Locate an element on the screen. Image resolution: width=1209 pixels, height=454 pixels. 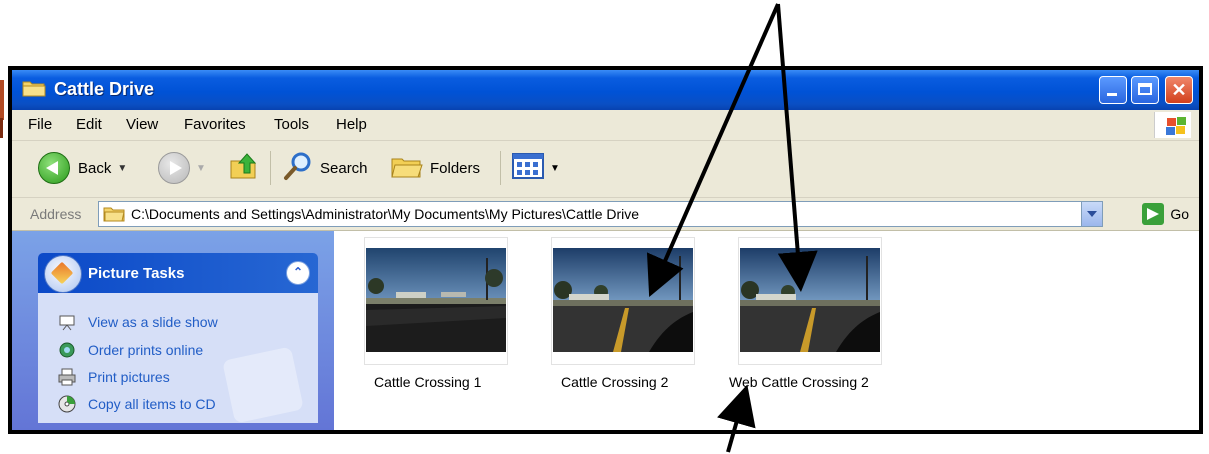
go-label: Go is located at coordinates (1179, 214).